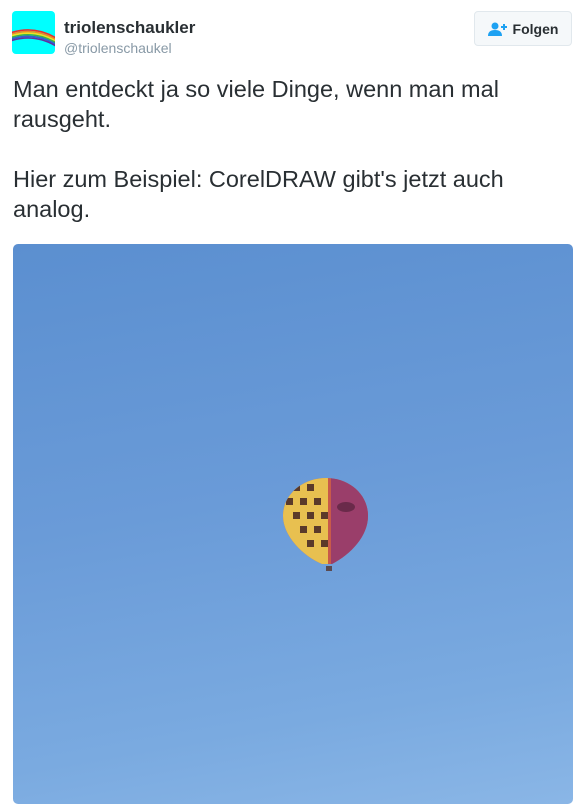 The width and height of the screenshot is (580, 811). What do you see at coordinates (33, 38) in the screenshot?
I see `rainbow-icon` at bounding box center [33, 38].